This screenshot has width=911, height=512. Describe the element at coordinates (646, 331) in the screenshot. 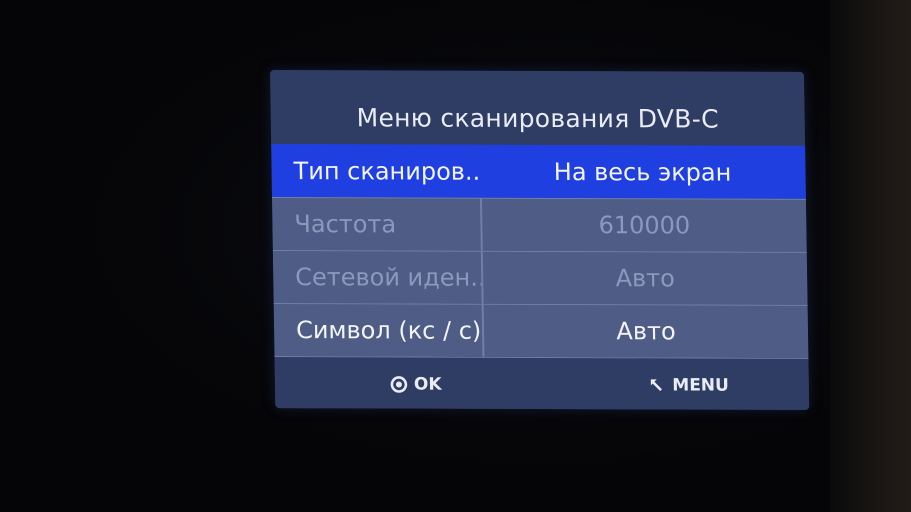

I see `symbol-rate-value: Авто` at that location.